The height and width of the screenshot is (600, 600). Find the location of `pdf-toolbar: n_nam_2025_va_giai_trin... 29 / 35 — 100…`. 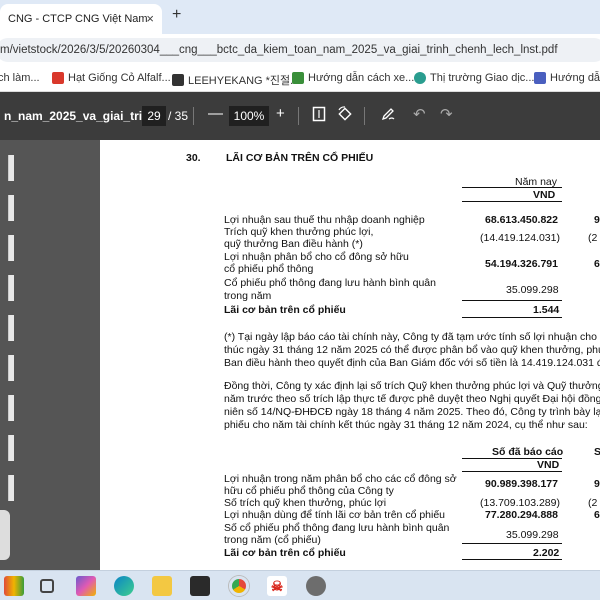

pdf-toolbar: n_nam_2025_va_giai_trin... 29 / 35 — 100… is located at coordinates (300, 116).